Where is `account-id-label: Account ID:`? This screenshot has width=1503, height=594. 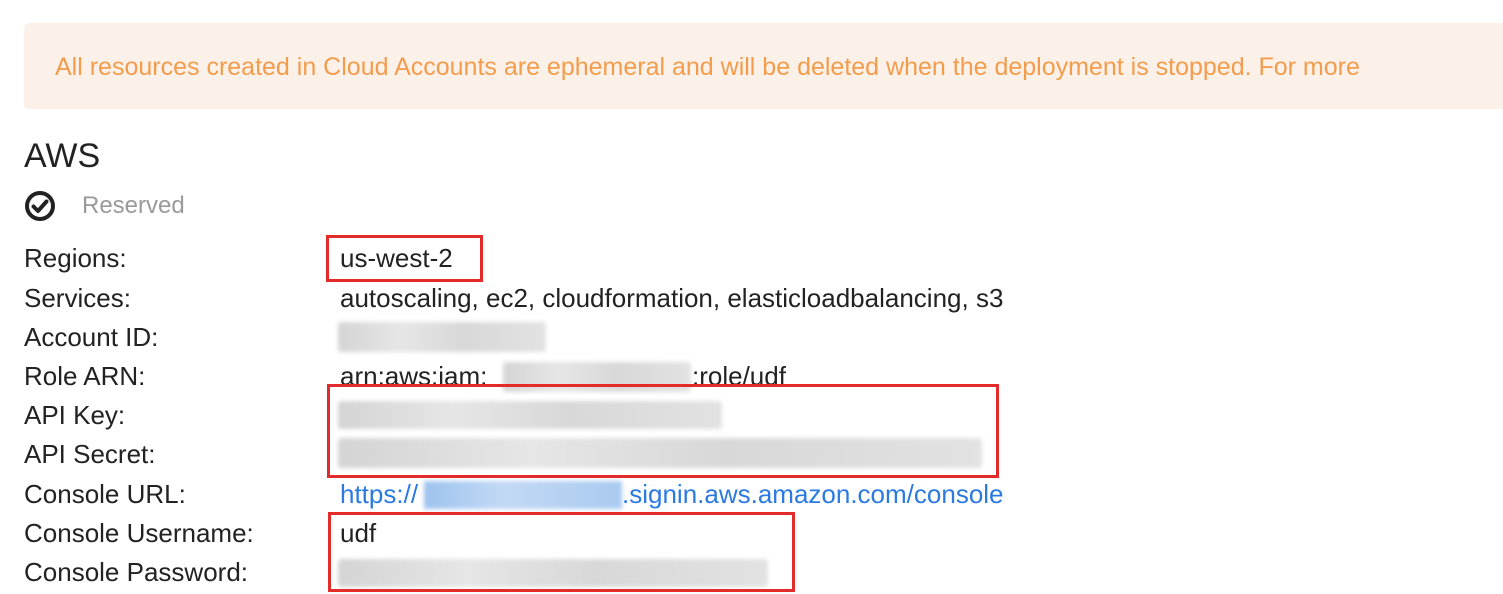 account-id-label: Account ID: is located at coordinates (91, 337).